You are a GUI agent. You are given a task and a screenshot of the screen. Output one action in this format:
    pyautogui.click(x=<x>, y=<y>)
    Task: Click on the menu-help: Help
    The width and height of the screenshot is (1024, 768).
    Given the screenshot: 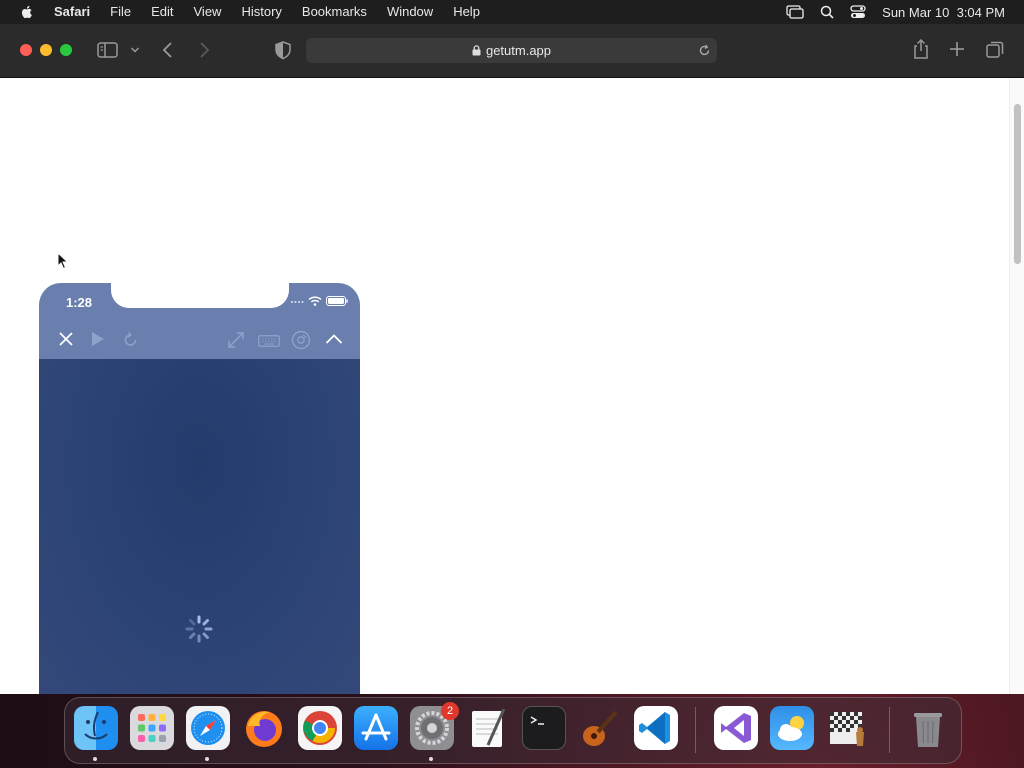 What is the action you would take?
    pyautogui.click(x=466, y=12)
    